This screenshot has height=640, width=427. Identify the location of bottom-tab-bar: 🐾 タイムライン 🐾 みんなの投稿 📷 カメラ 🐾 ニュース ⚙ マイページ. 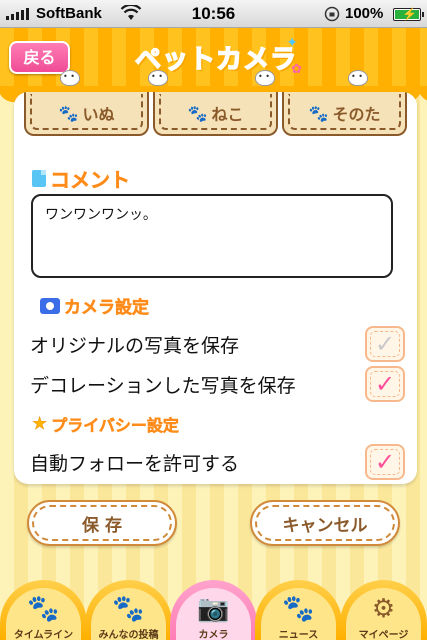
(213, 610).